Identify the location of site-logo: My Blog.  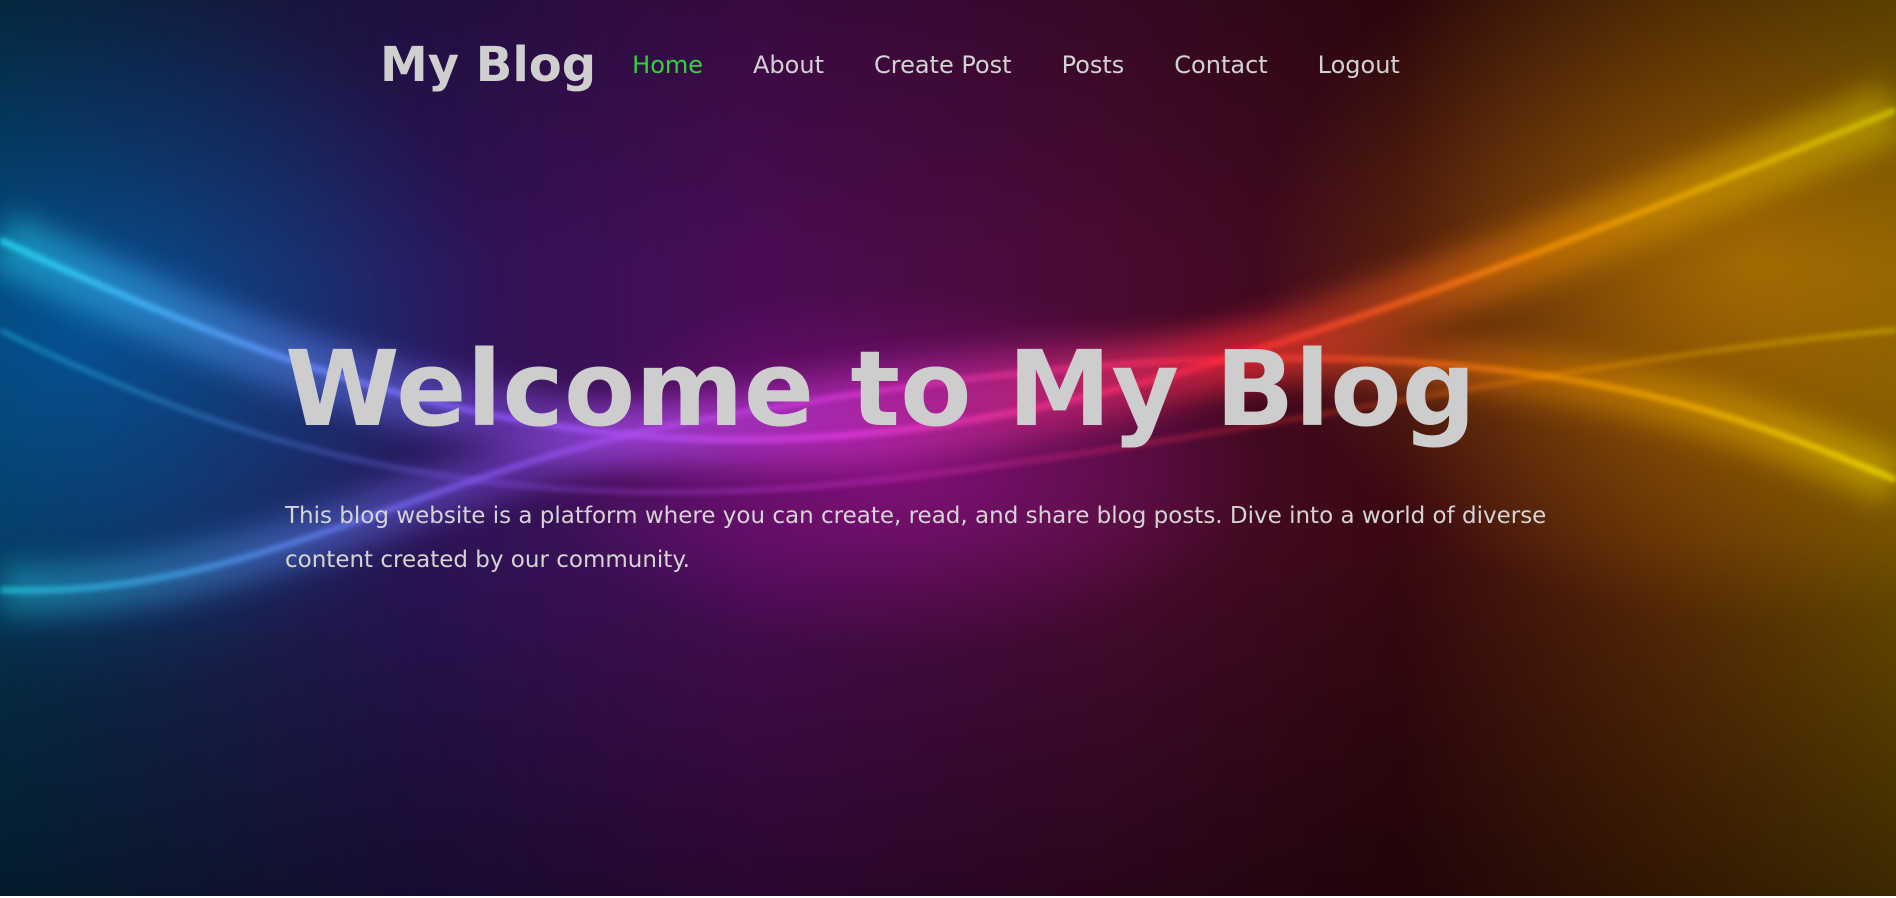
(488, 65).